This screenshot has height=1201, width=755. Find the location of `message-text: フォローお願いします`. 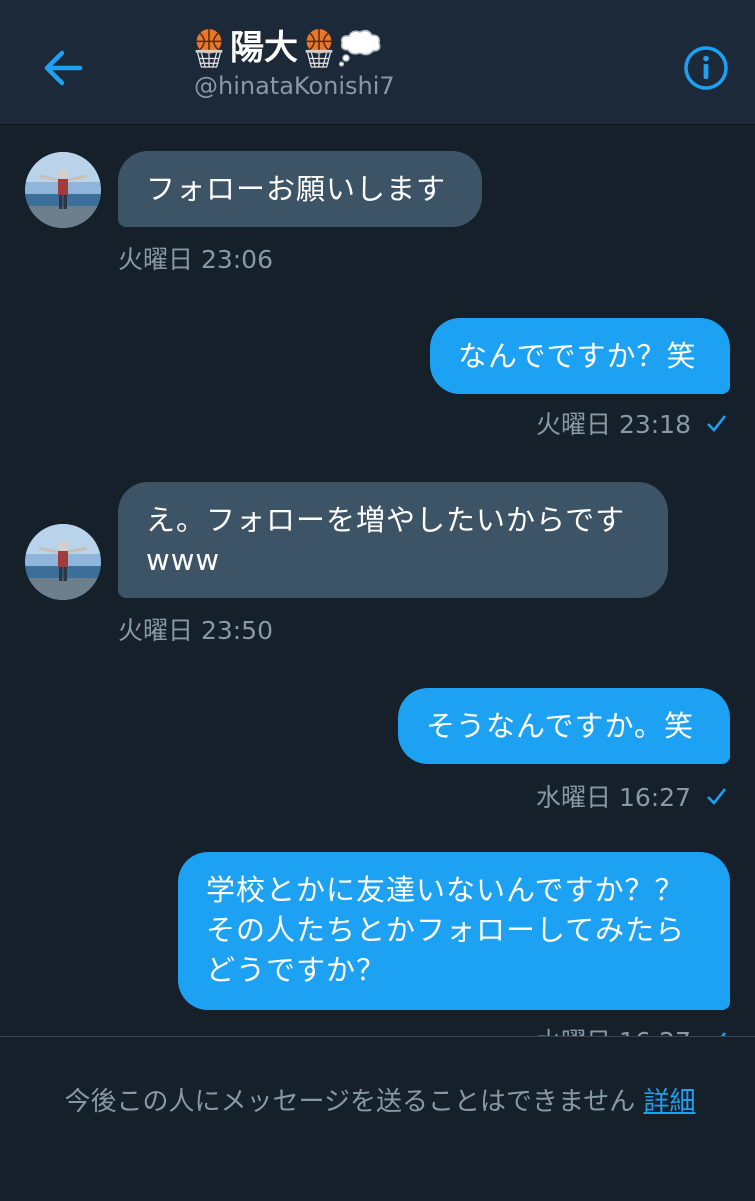

message-text: フォローお願いします is located at coordinates (296, 189).